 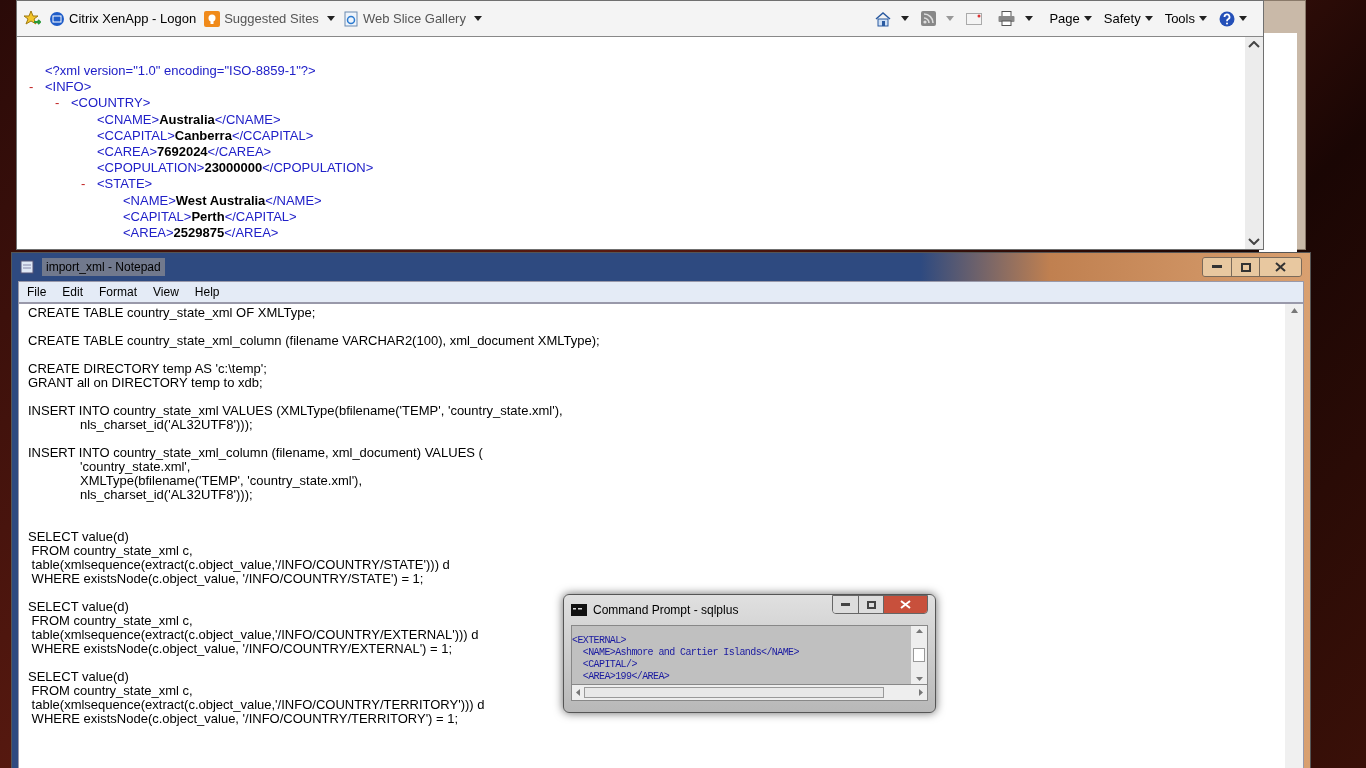 What do you see at coordinates (579, 610) in the screenshot?
I see `console-icon` at bounding box center [579, 610].